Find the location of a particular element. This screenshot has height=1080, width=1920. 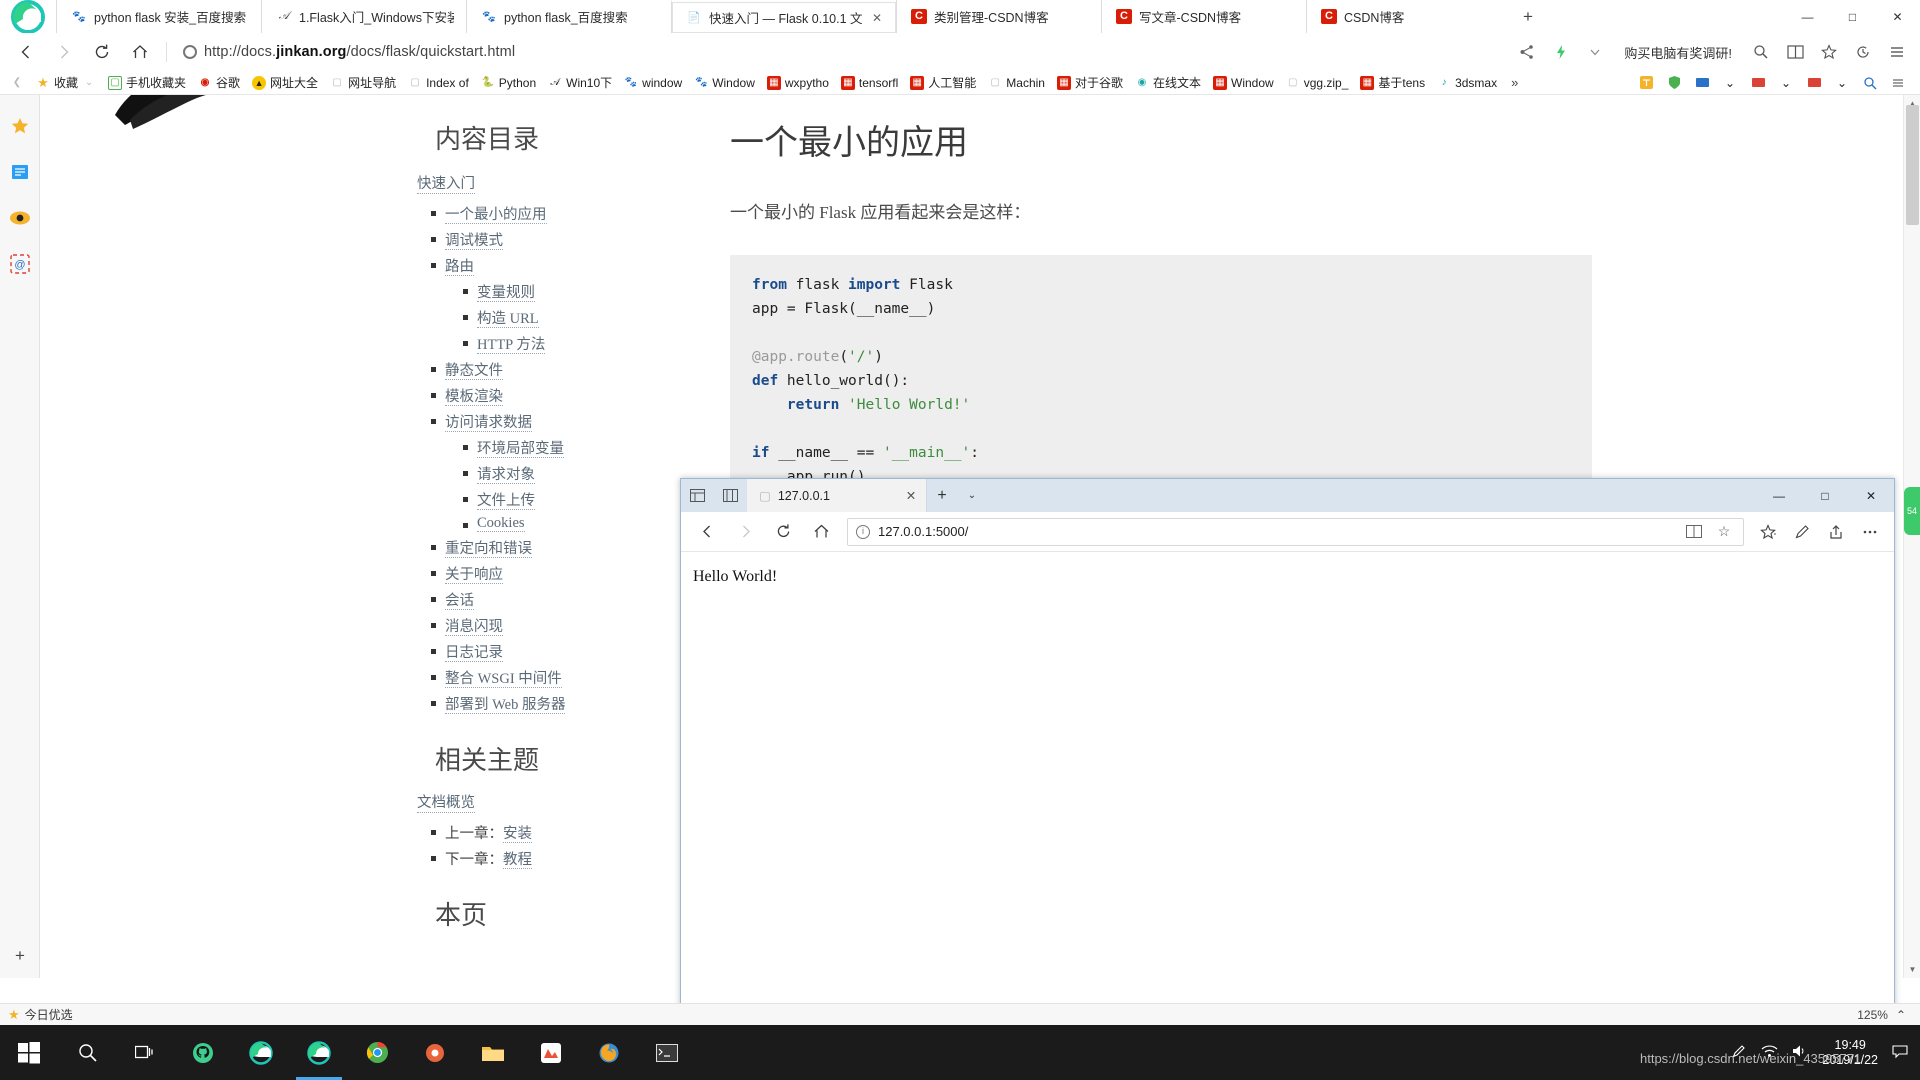

extension-red2-icon is located at coordinates (1814, 83).